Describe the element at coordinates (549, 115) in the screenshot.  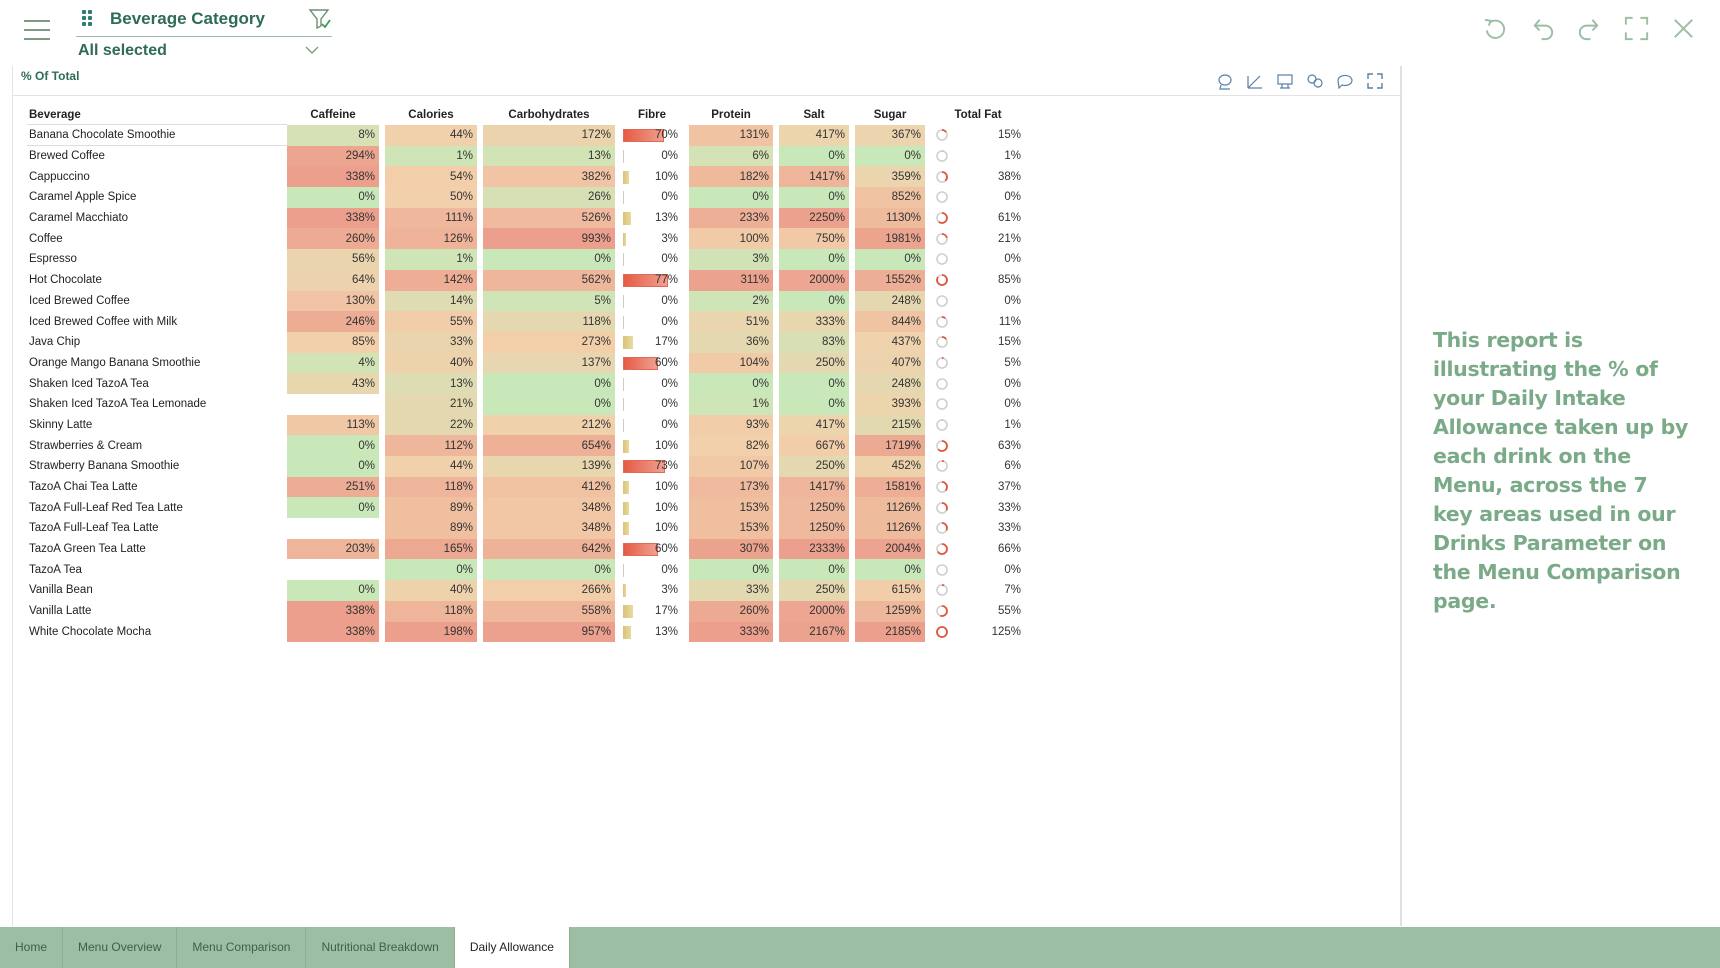
I see `header-carbohydrates: Carbohydrates` at that location.